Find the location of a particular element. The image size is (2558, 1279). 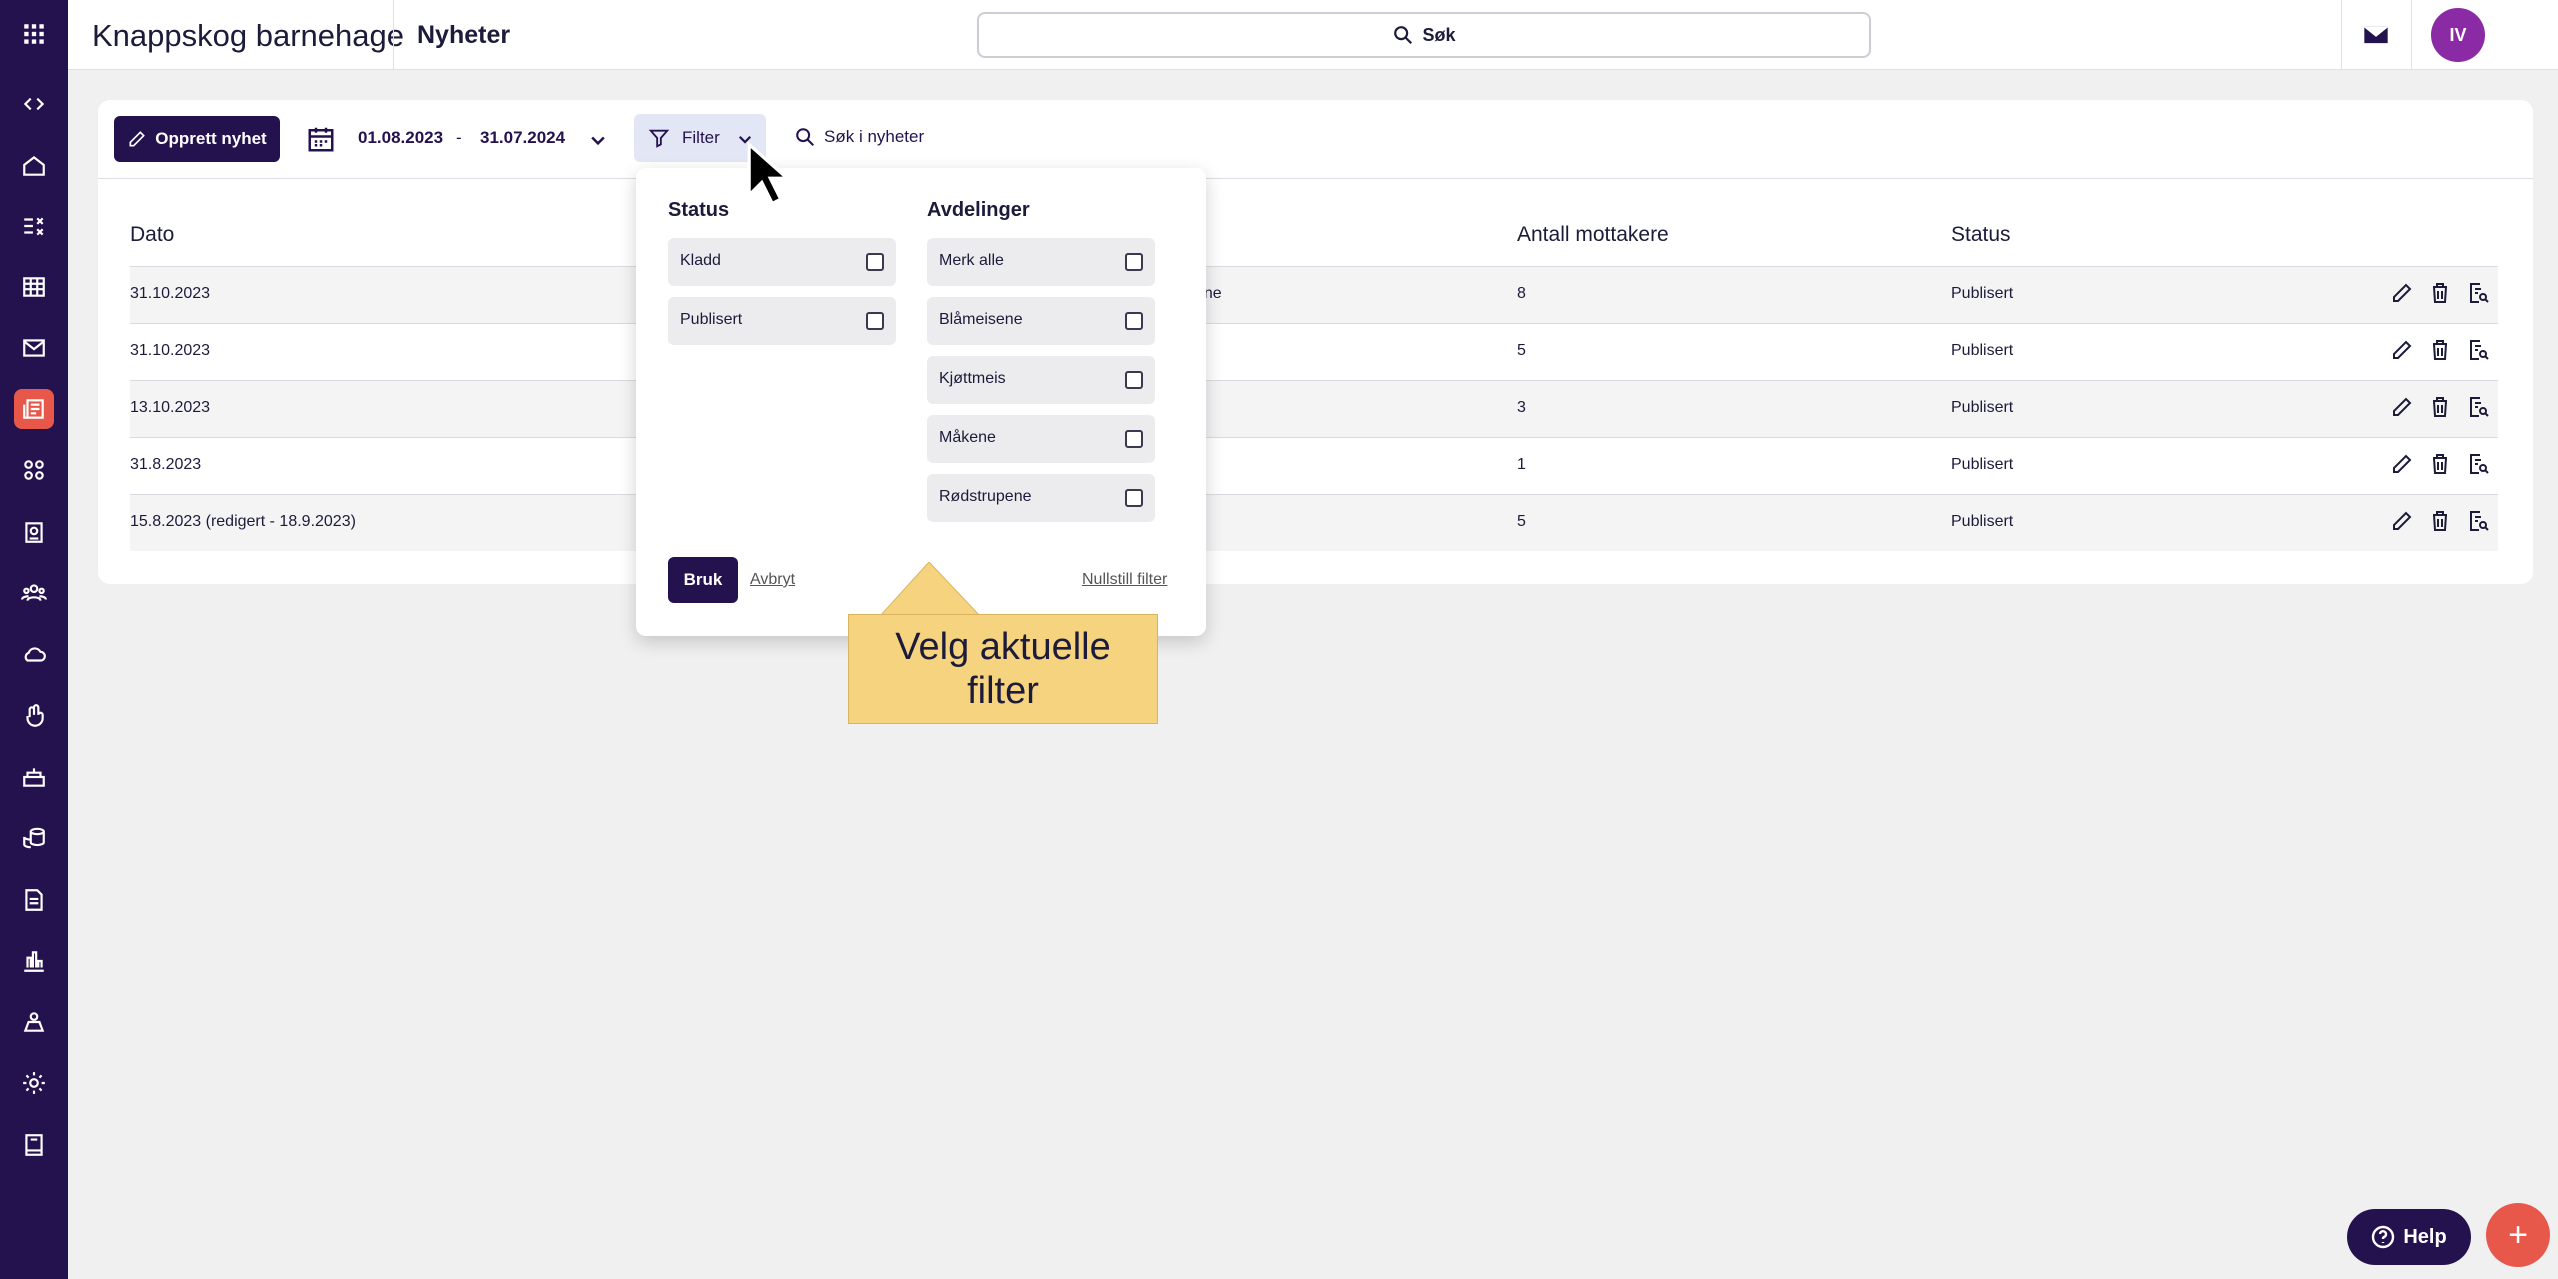

add-button: + is located at coordinates (2518, 1235).